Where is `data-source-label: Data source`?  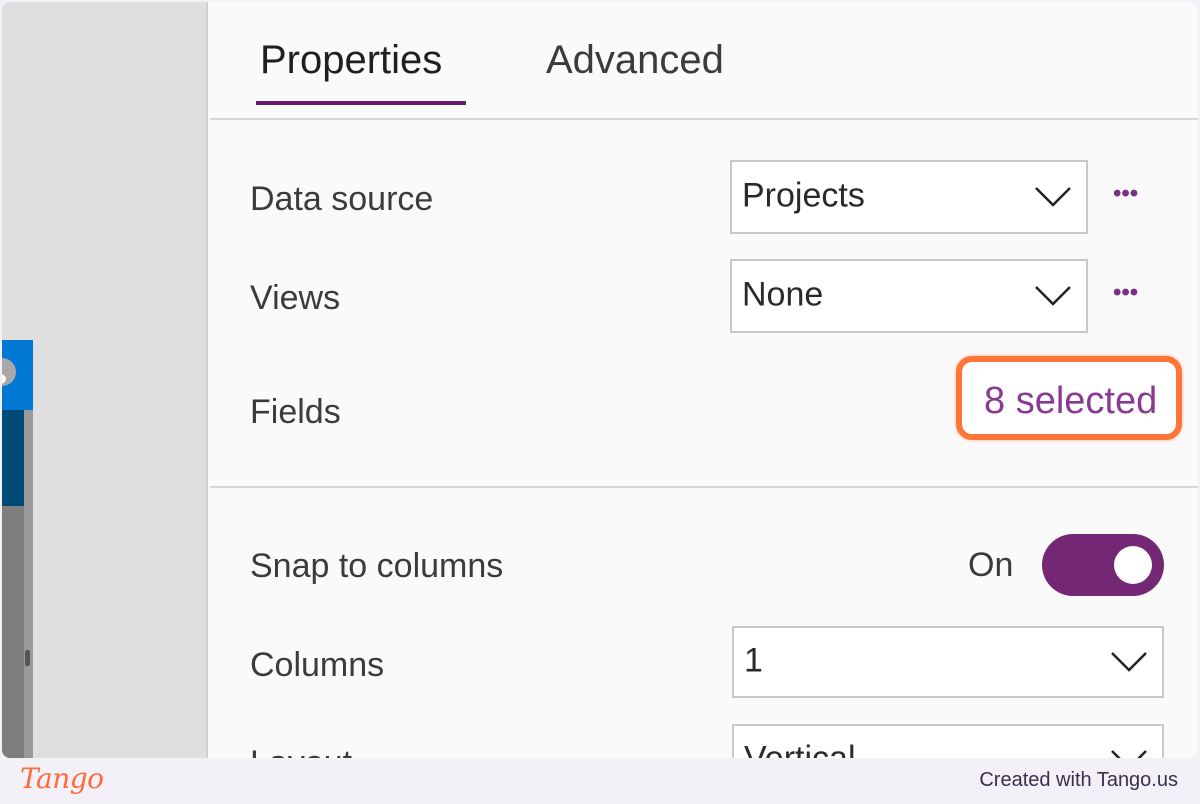 data-source-label: Data source is located at coordinates (342, 199).